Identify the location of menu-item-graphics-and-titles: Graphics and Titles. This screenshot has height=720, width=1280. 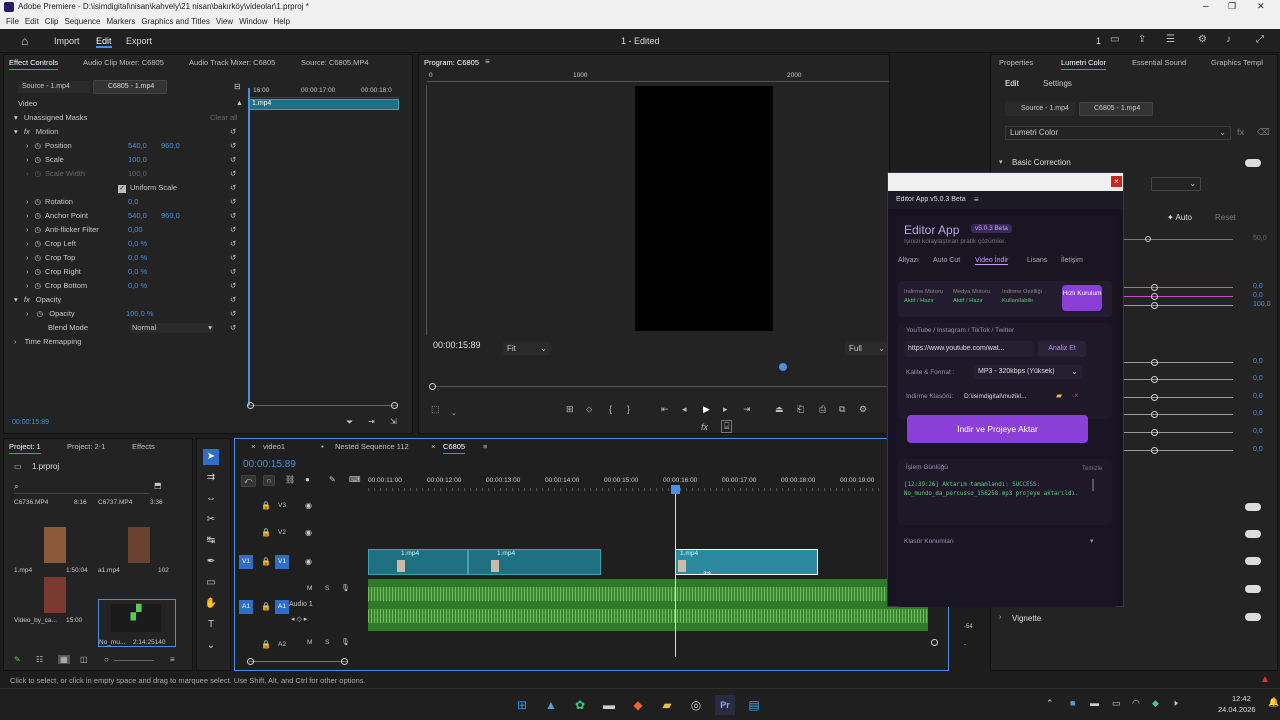
(175, 22).